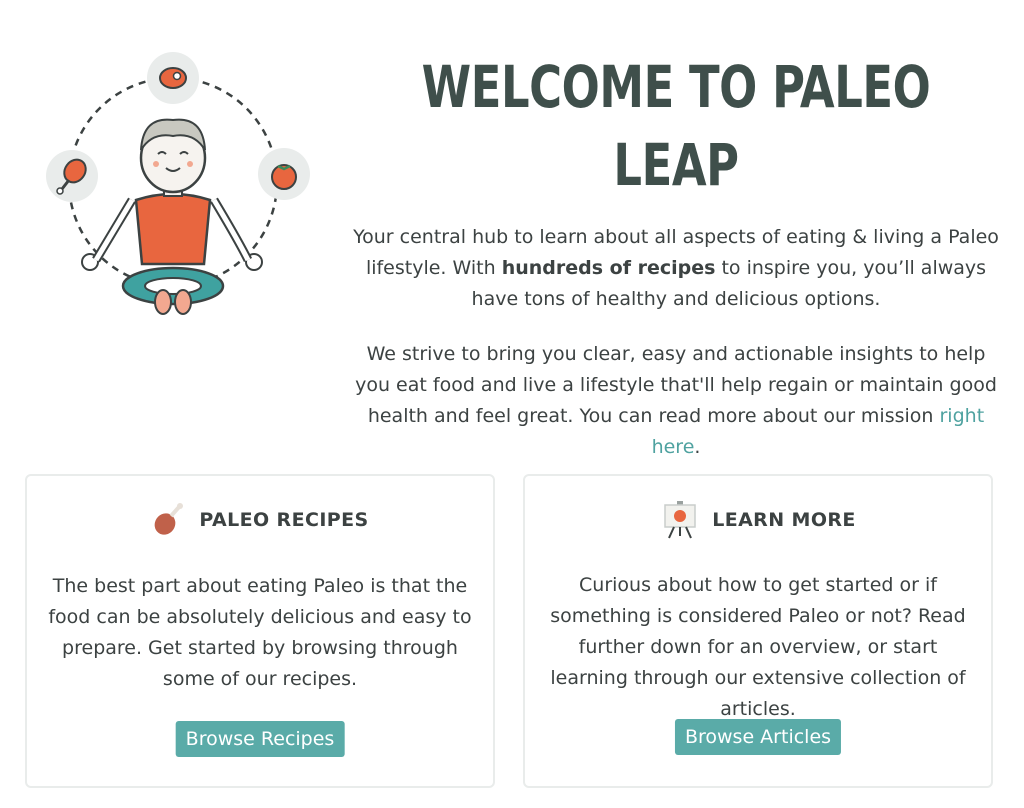  I want to click on tomato-icon, so click(284, 174).